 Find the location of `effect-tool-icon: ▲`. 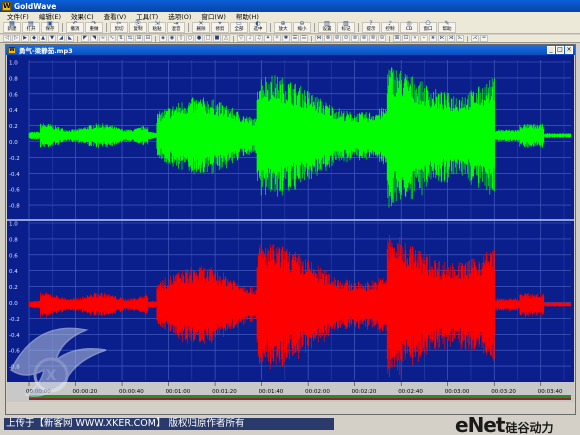

effect-tool-icon: ▲ is located at coordinates (43, 38).